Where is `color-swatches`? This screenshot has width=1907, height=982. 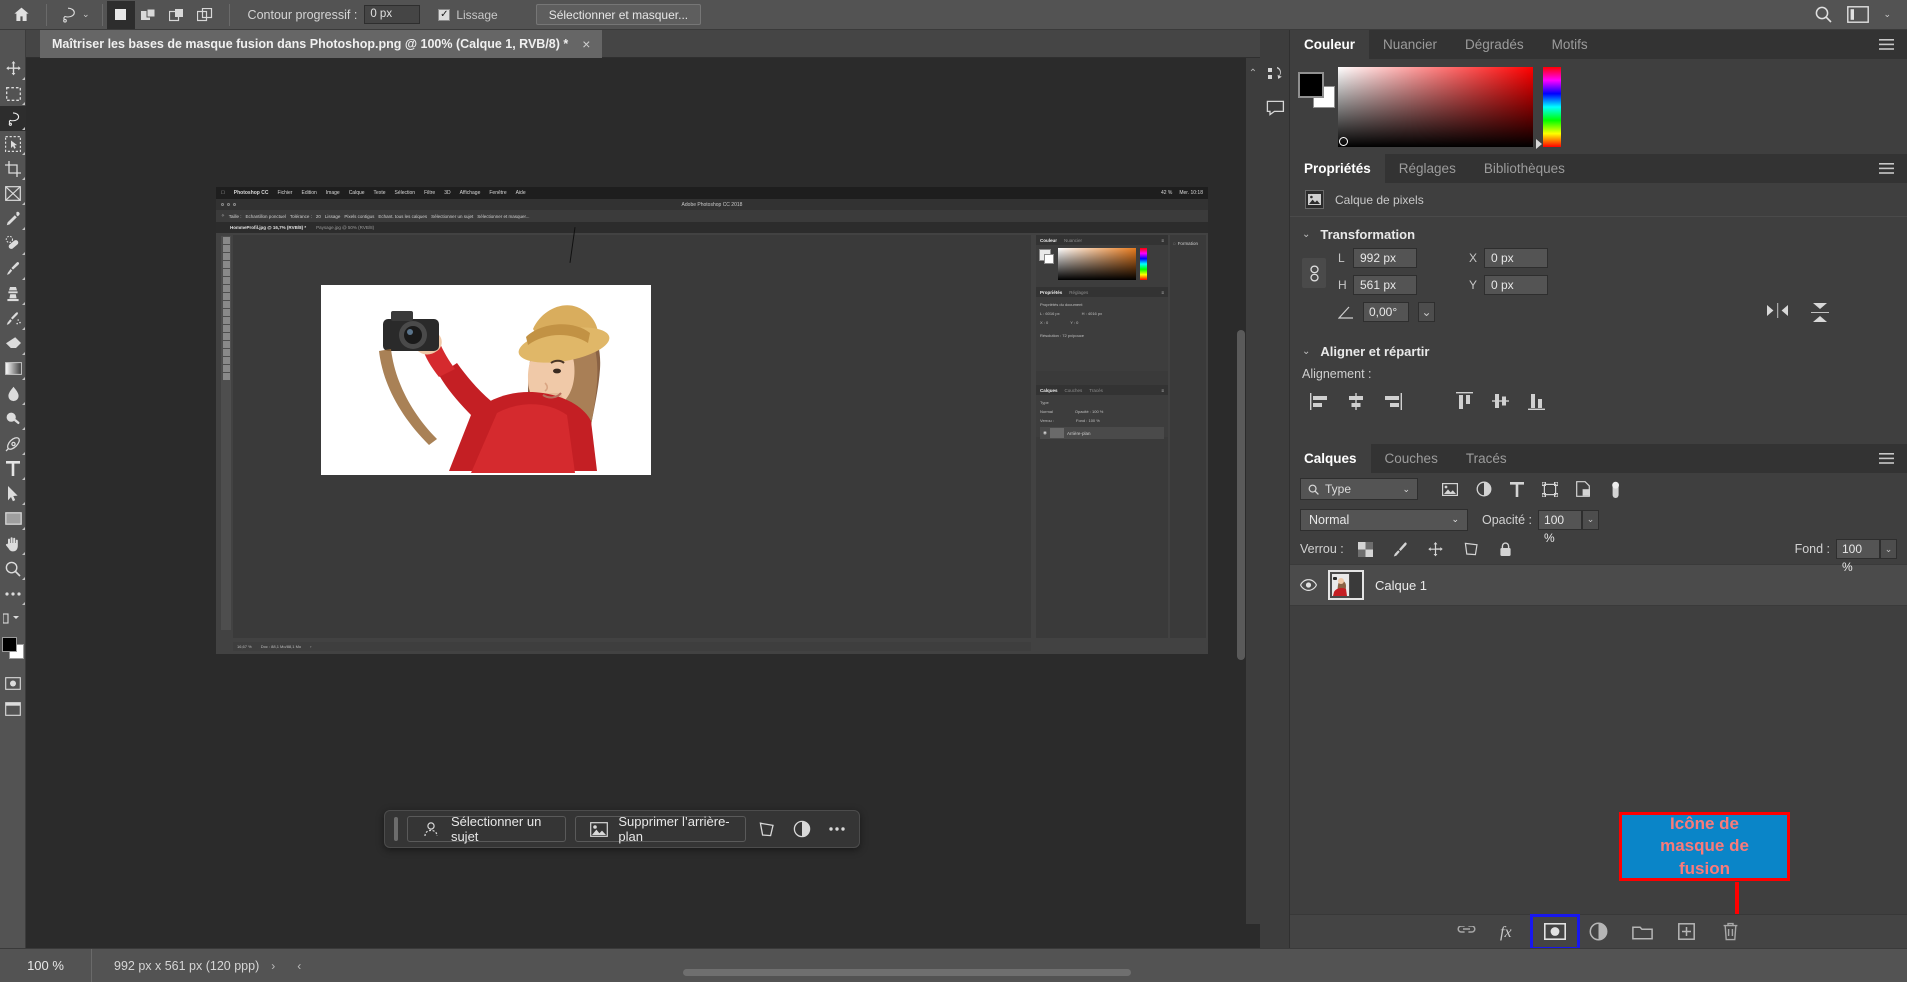 color-swatches is located at coordinates (1318, 91).